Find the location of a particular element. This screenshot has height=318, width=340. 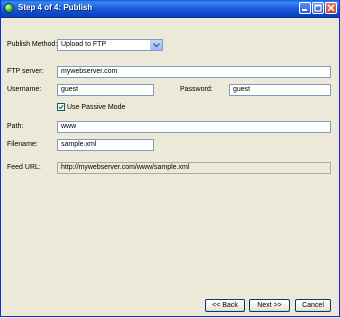

close-icon is located at coordinates (331, 8).